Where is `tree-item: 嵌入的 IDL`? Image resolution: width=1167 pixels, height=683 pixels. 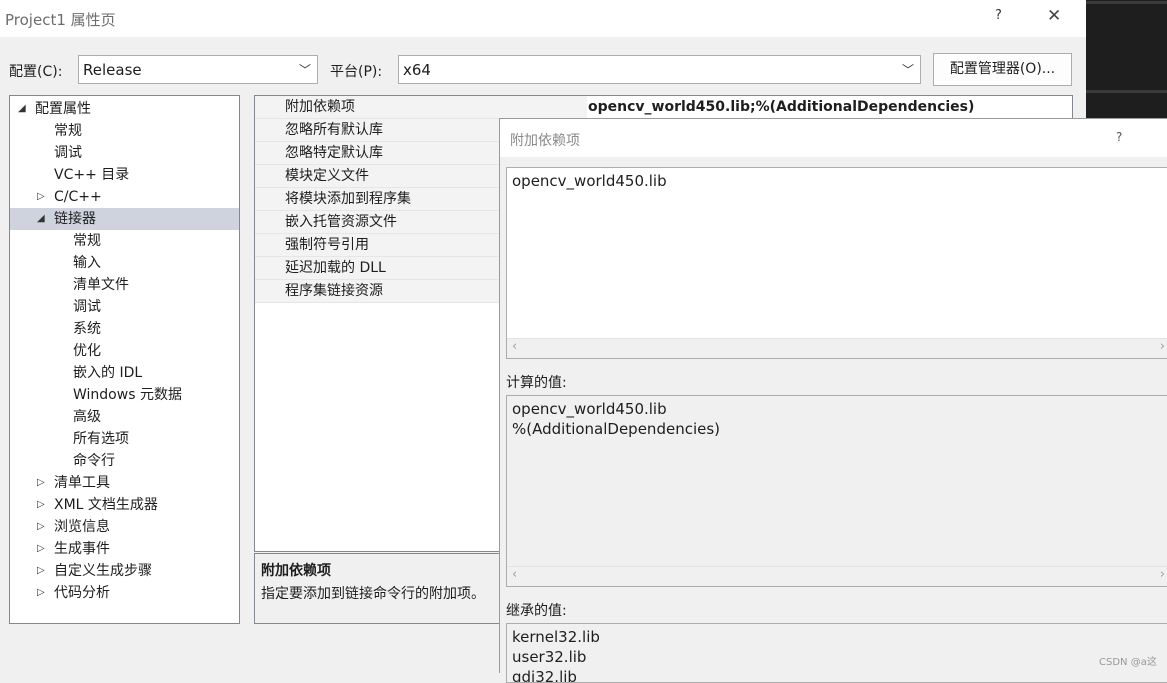 tree-item: 嵌入的 IDL is located at coordinates (124, 373).